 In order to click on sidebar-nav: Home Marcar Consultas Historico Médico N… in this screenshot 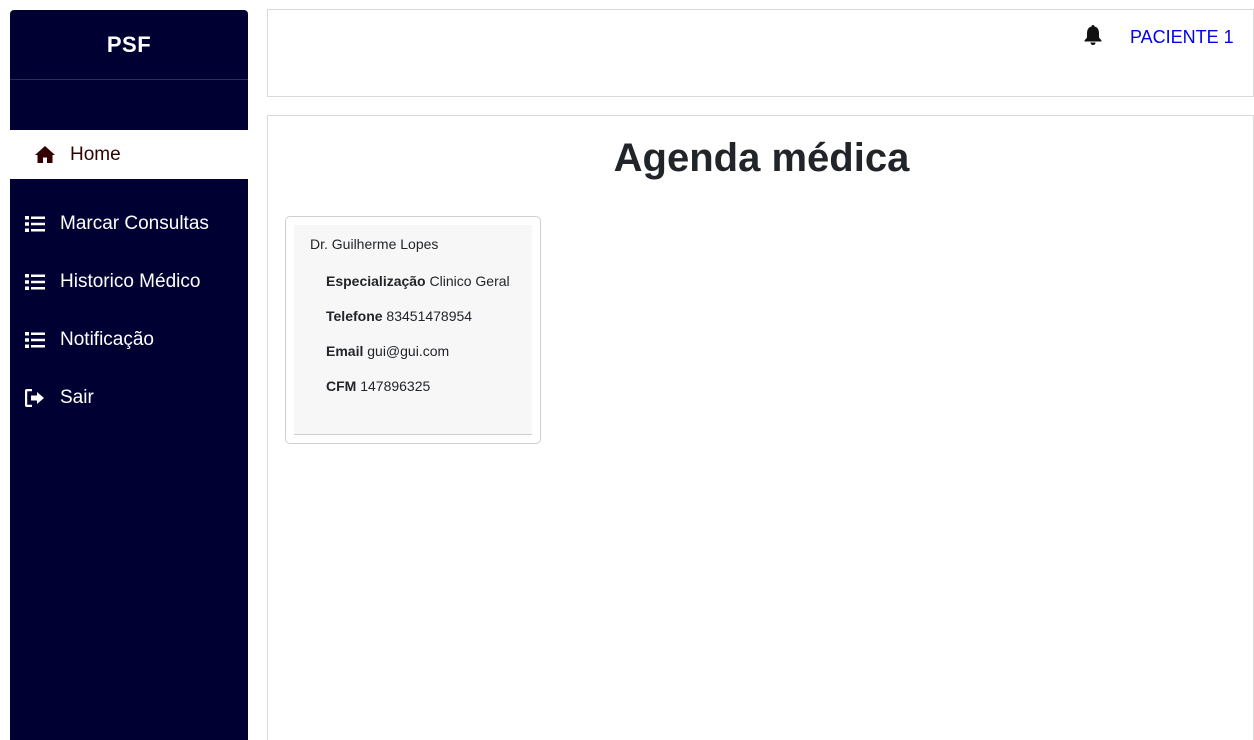, I will do `click(129, 278)`.